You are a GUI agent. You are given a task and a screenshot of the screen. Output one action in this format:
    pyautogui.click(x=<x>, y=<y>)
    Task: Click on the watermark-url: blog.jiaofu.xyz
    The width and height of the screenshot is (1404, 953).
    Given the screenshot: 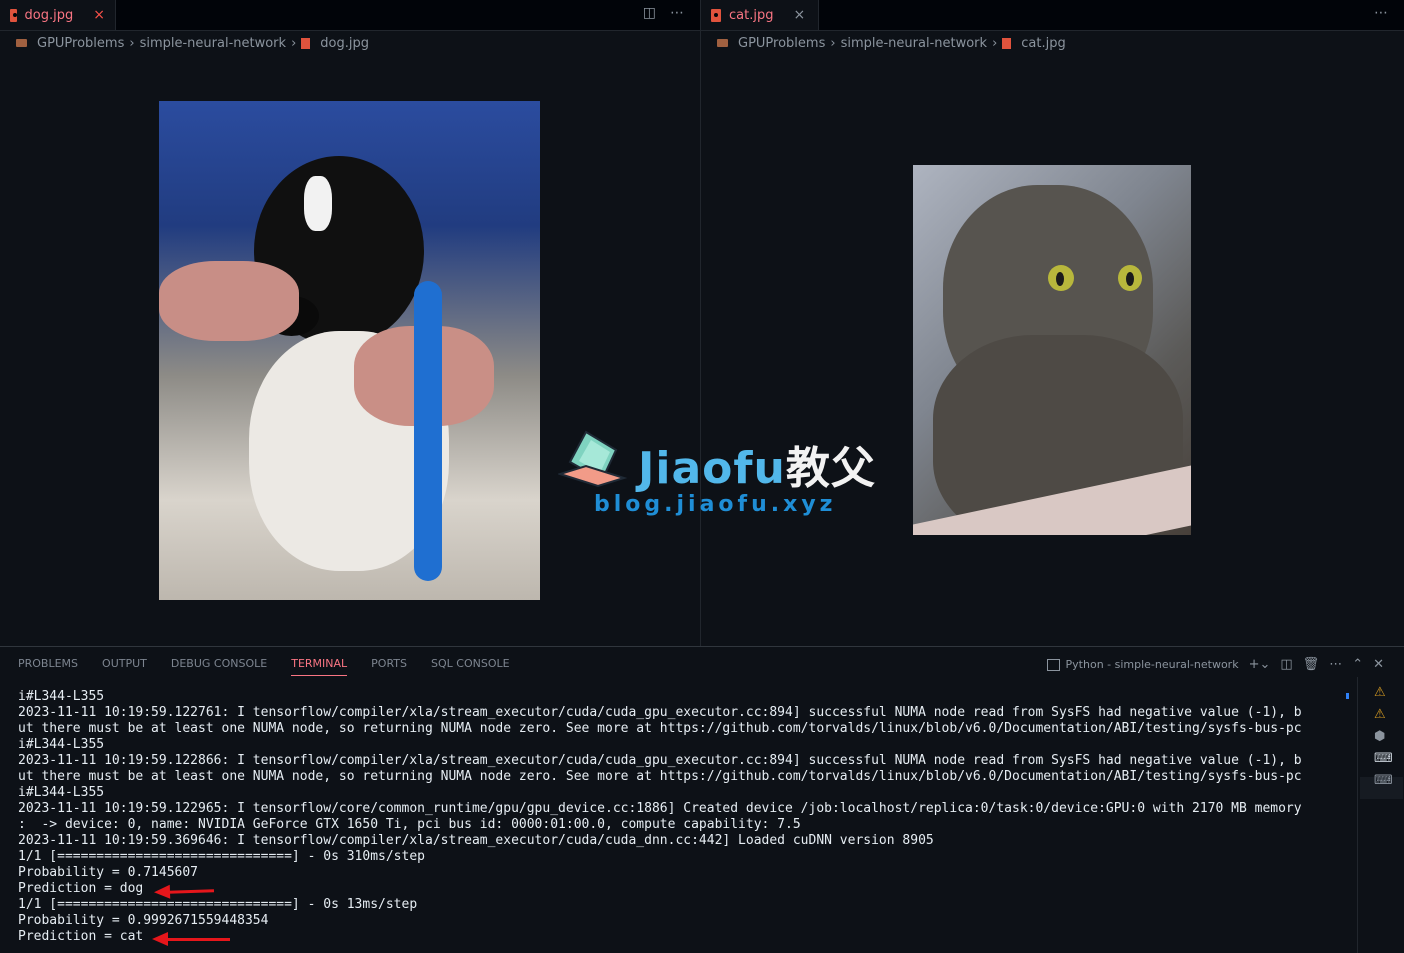 What is the action you would take?
    pyautogui.click(x=715, y=504)
    